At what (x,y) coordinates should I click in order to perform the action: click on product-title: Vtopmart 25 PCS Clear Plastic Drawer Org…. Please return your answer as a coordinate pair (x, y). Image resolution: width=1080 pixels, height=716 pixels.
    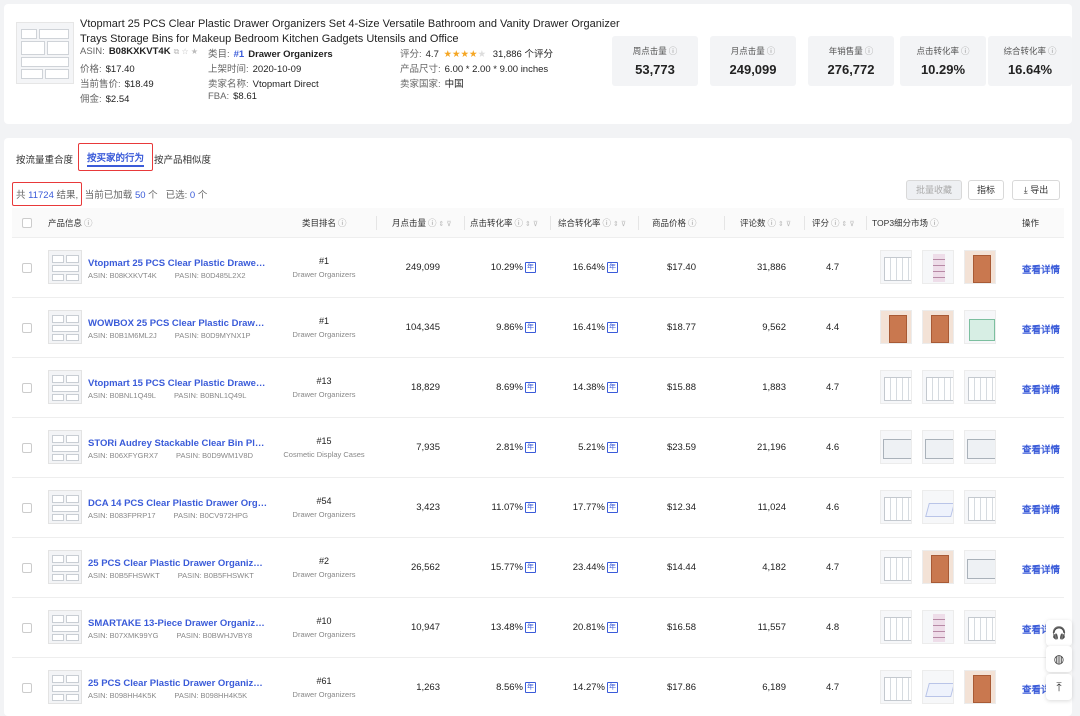
    Looking at the image, I should click on (350, 32).